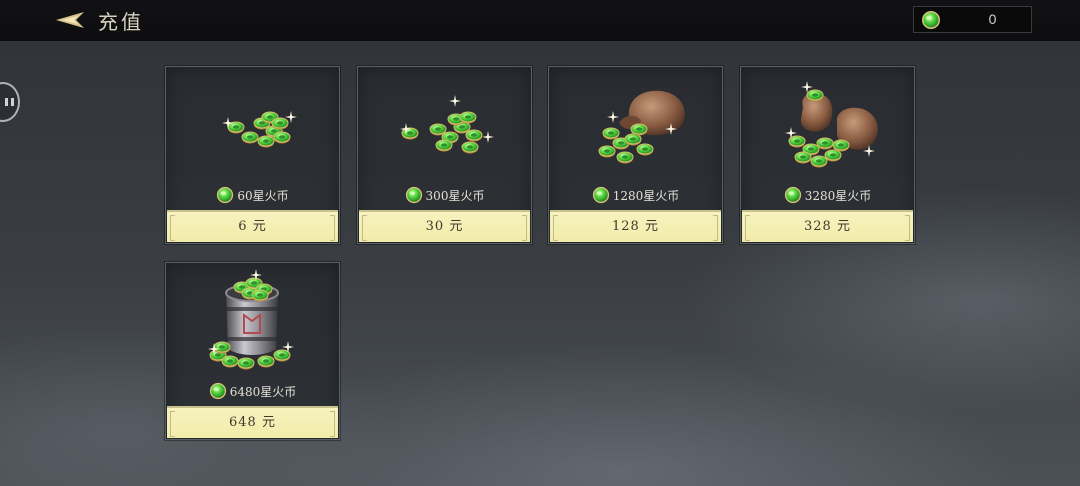  I want to click on package-amount: 6480星火币, so click(252, 391).